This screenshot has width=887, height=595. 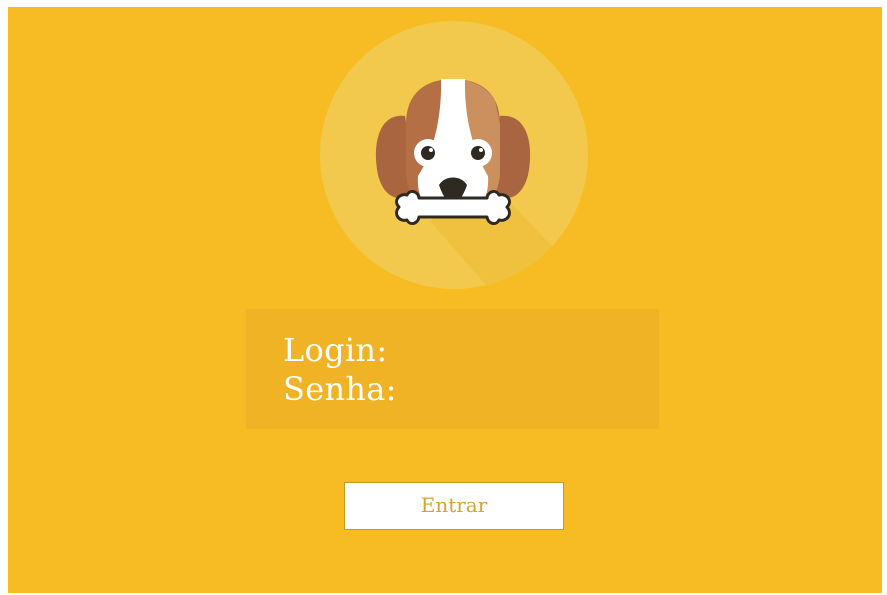 I want to click on dog-avatar, so click(x=454, y=155).